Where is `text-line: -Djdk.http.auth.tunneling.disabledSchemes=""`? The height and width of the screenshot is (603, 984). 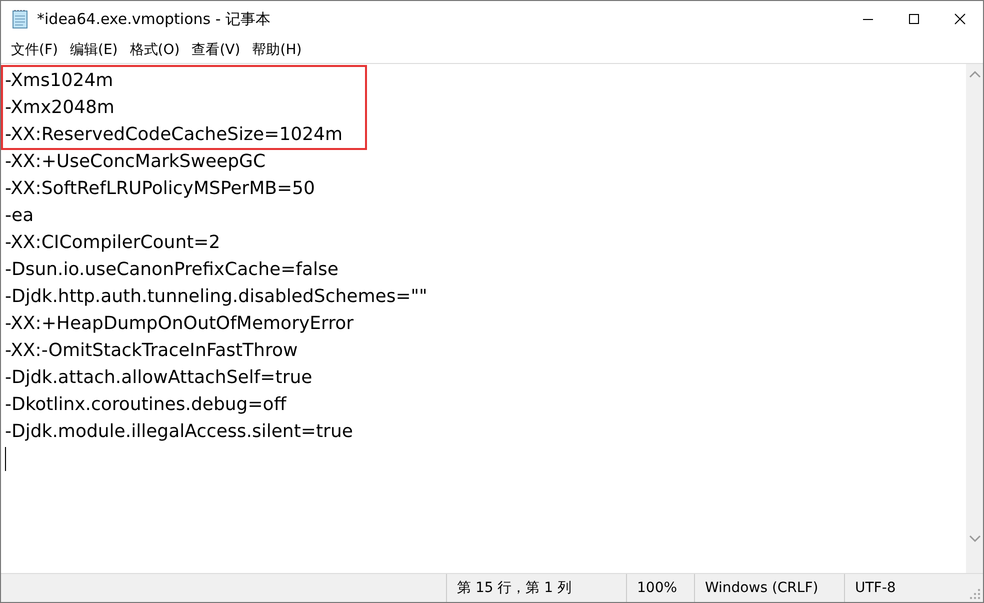
text-line: -Djdk.http.auth.tunneling.disabledSchemes="" is located at coordinates (216, 297).